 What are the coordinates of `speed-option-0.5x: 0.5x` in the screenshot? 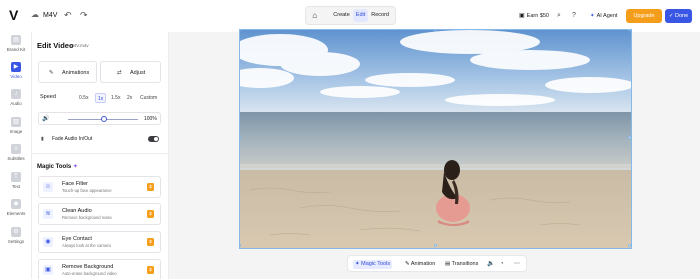 It's located at (83, 98).